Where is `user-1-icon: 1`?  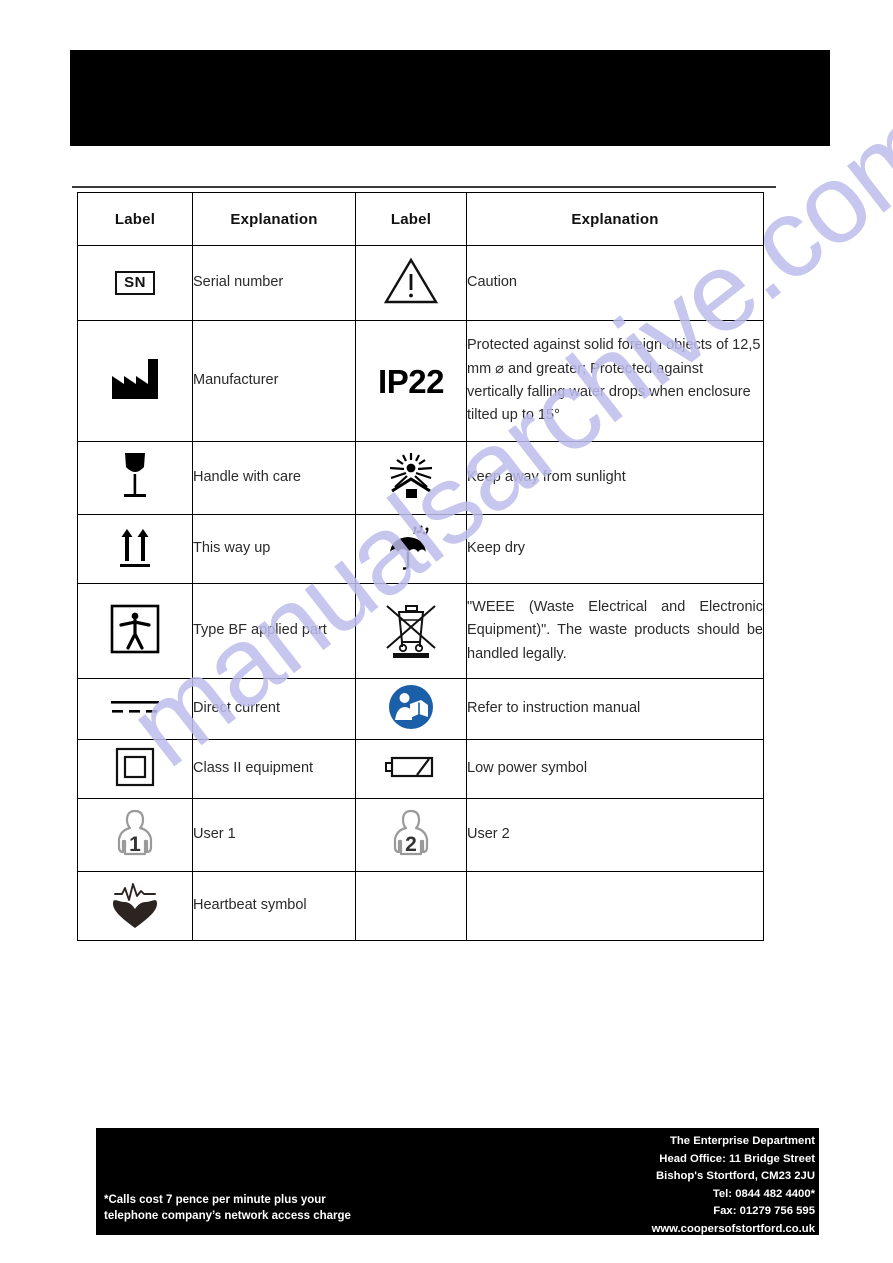 user-1-icon: 1 is located at coordinates (135, 833).